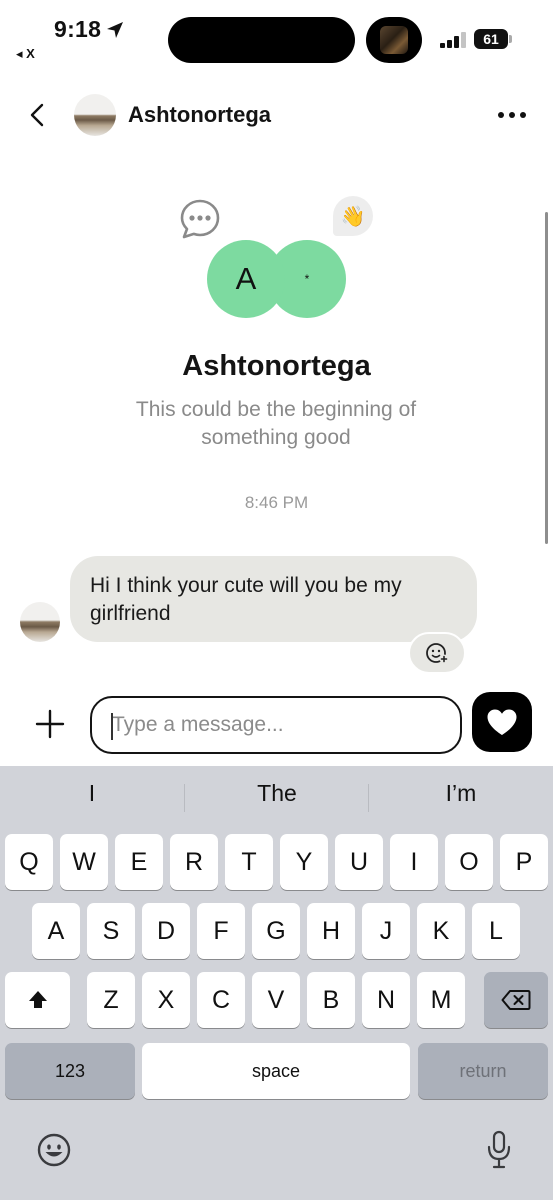 This screenshot has height=1200, width=553. I want to click on key-k: K, so click(441, 931).